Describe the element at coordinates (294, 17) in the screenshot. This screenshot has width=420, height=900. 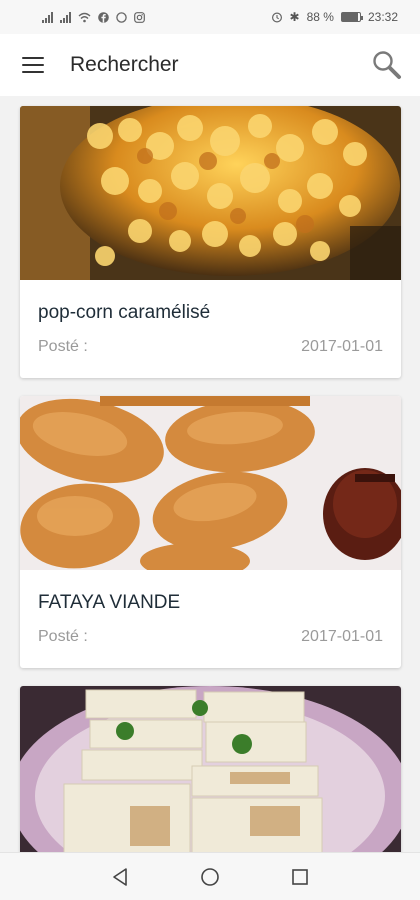
I see `bluetooth-icon: ✱` at that location.